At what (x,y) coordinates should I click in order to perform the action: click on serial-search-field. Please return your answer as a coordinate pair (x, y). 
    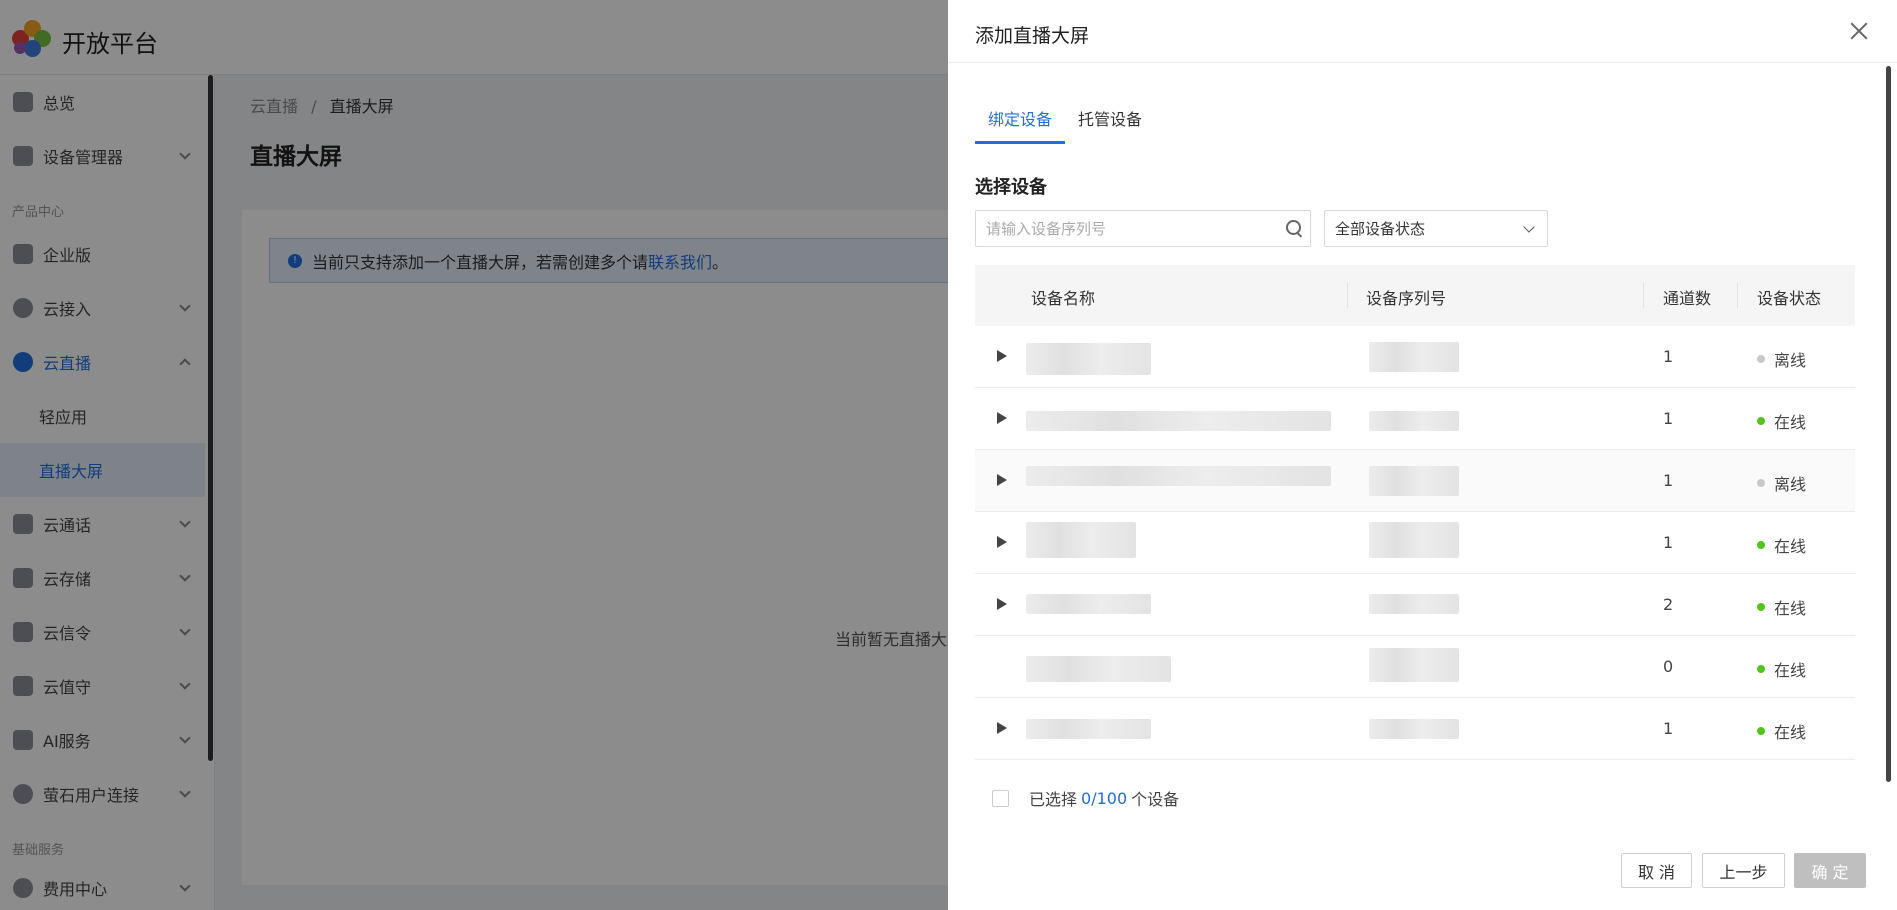
    Looking at the image, I should click on (1143, 228).